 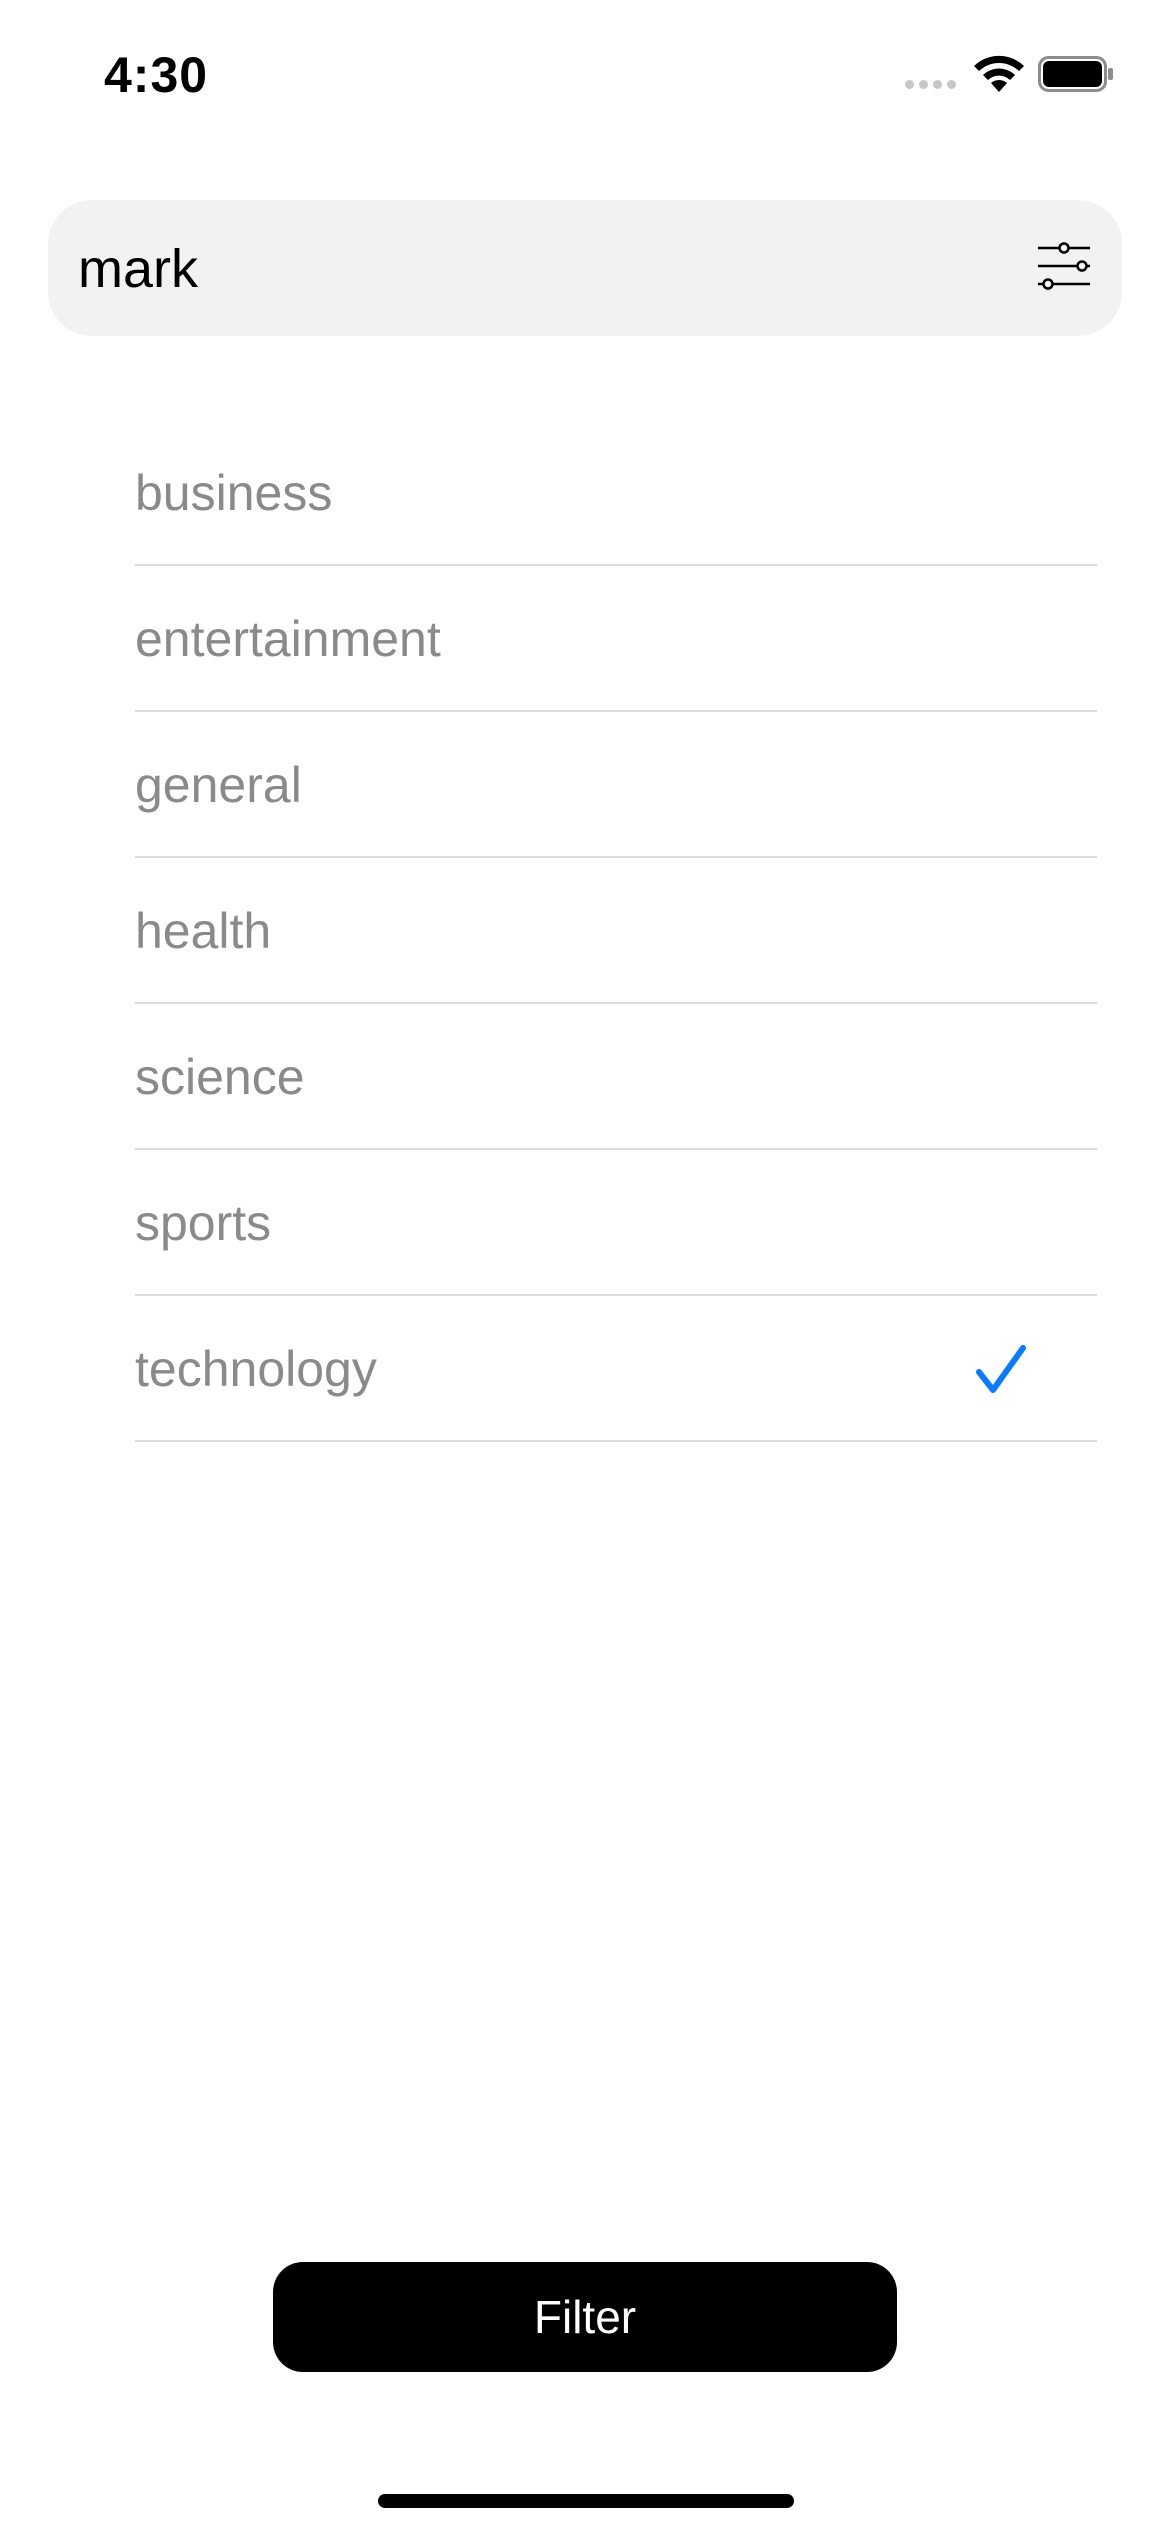 I want to click on battery-icon, so click(x=1075, y=74).